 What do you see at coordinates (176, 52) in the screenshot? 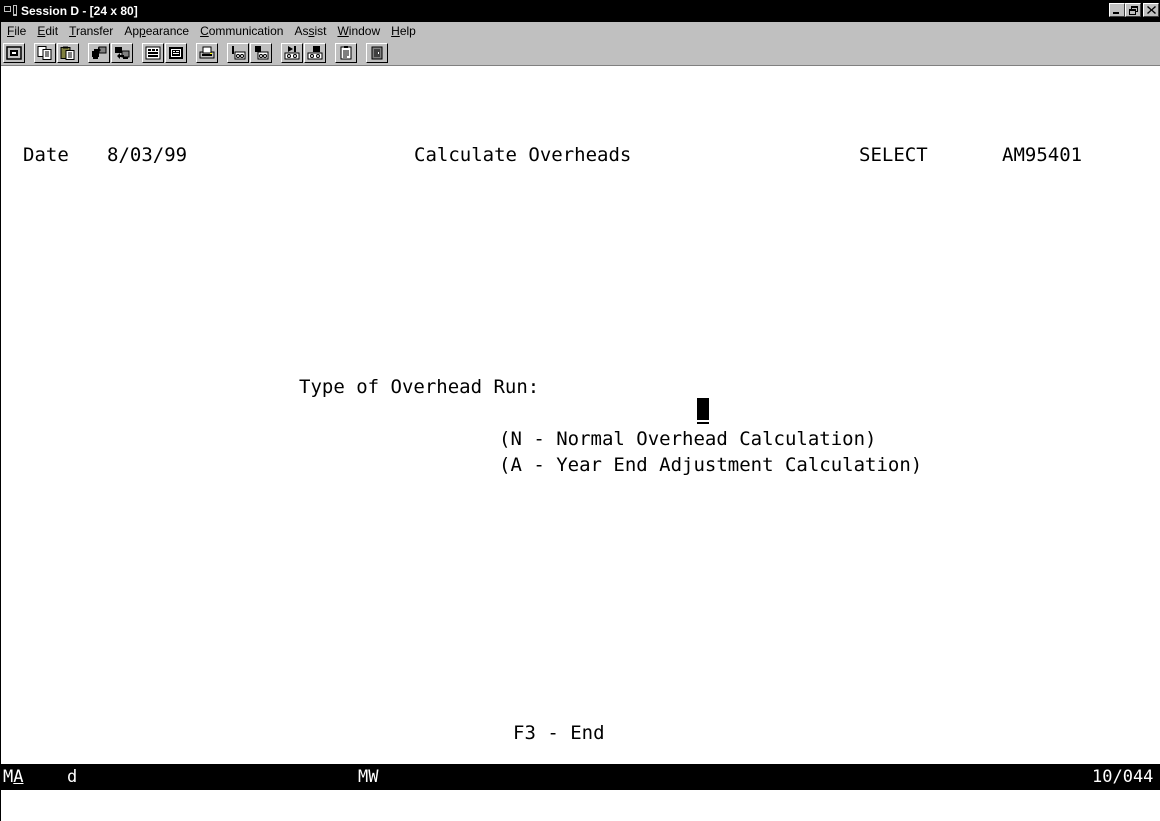
I see `macro-icon` at bounding box center [176, 52].